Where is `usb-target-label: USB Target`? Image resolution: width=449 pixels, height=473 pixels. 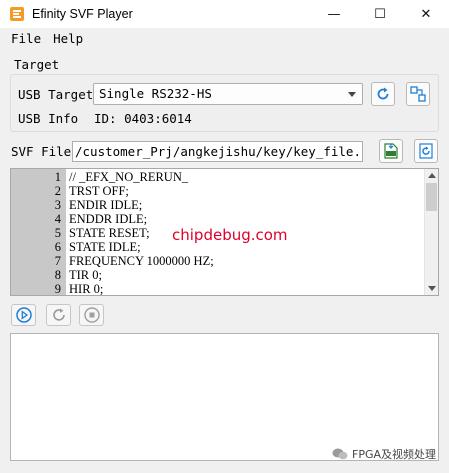 usb-target-label: USB Target is located at coordinates (56, 94).